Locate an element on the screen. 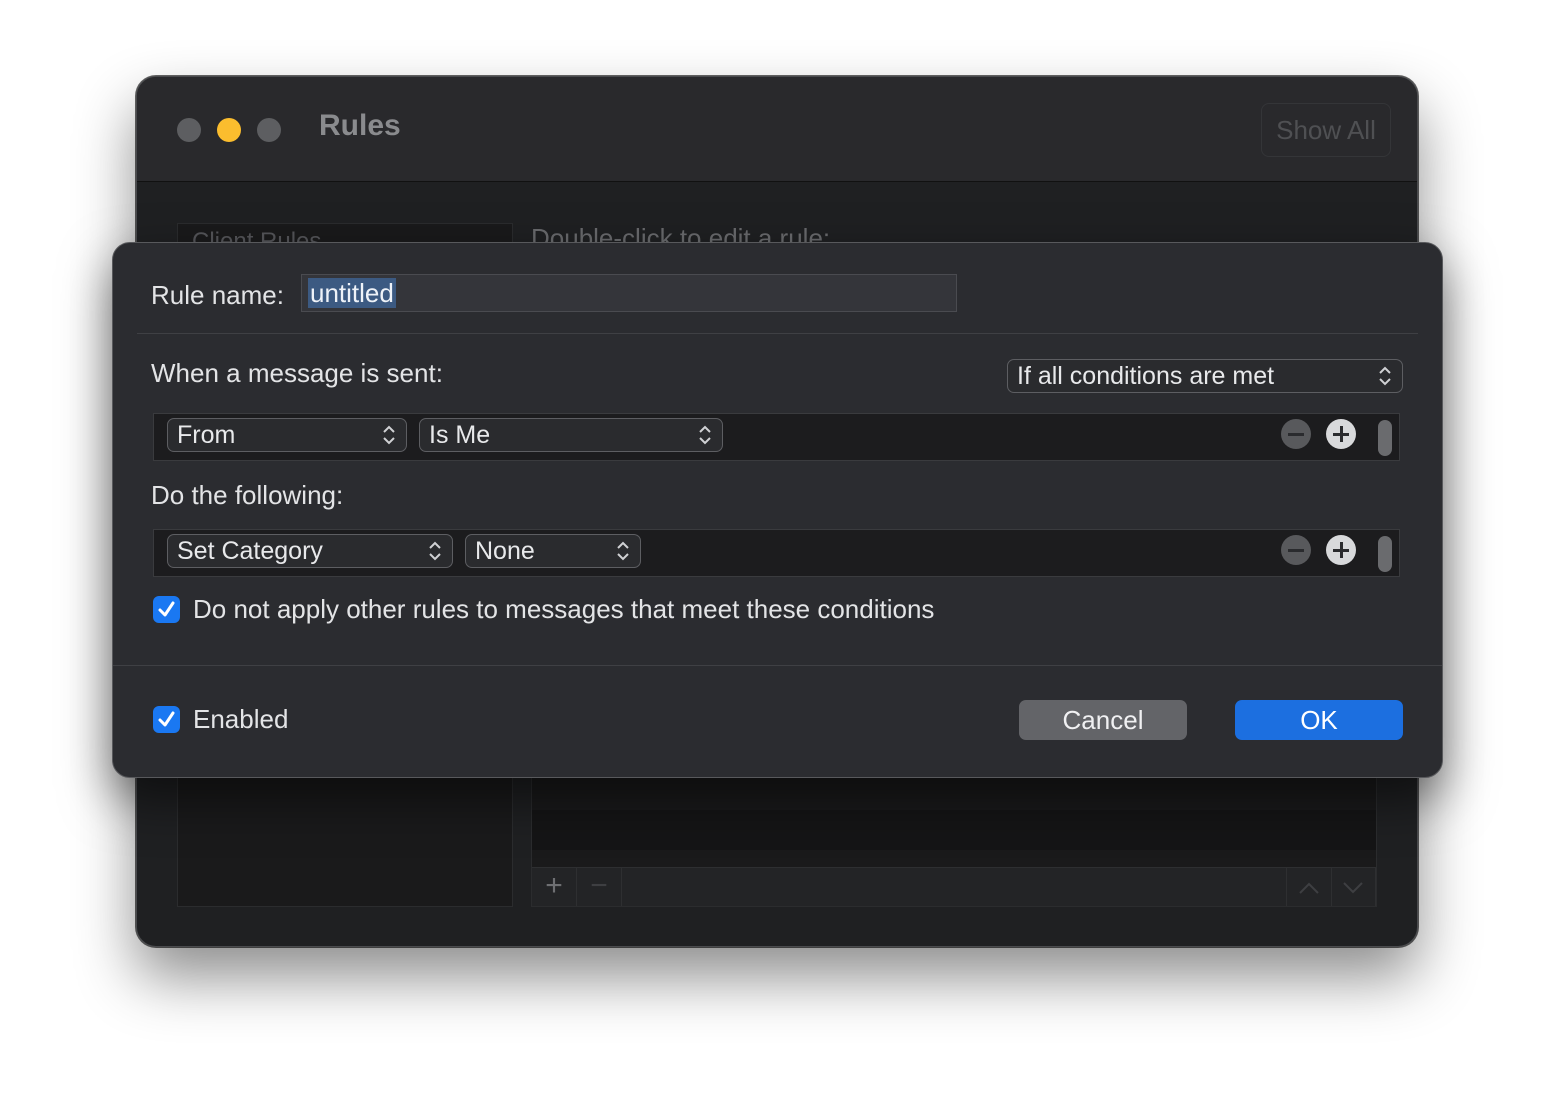  add-rule-button: + is located at coordinates (554, 887).